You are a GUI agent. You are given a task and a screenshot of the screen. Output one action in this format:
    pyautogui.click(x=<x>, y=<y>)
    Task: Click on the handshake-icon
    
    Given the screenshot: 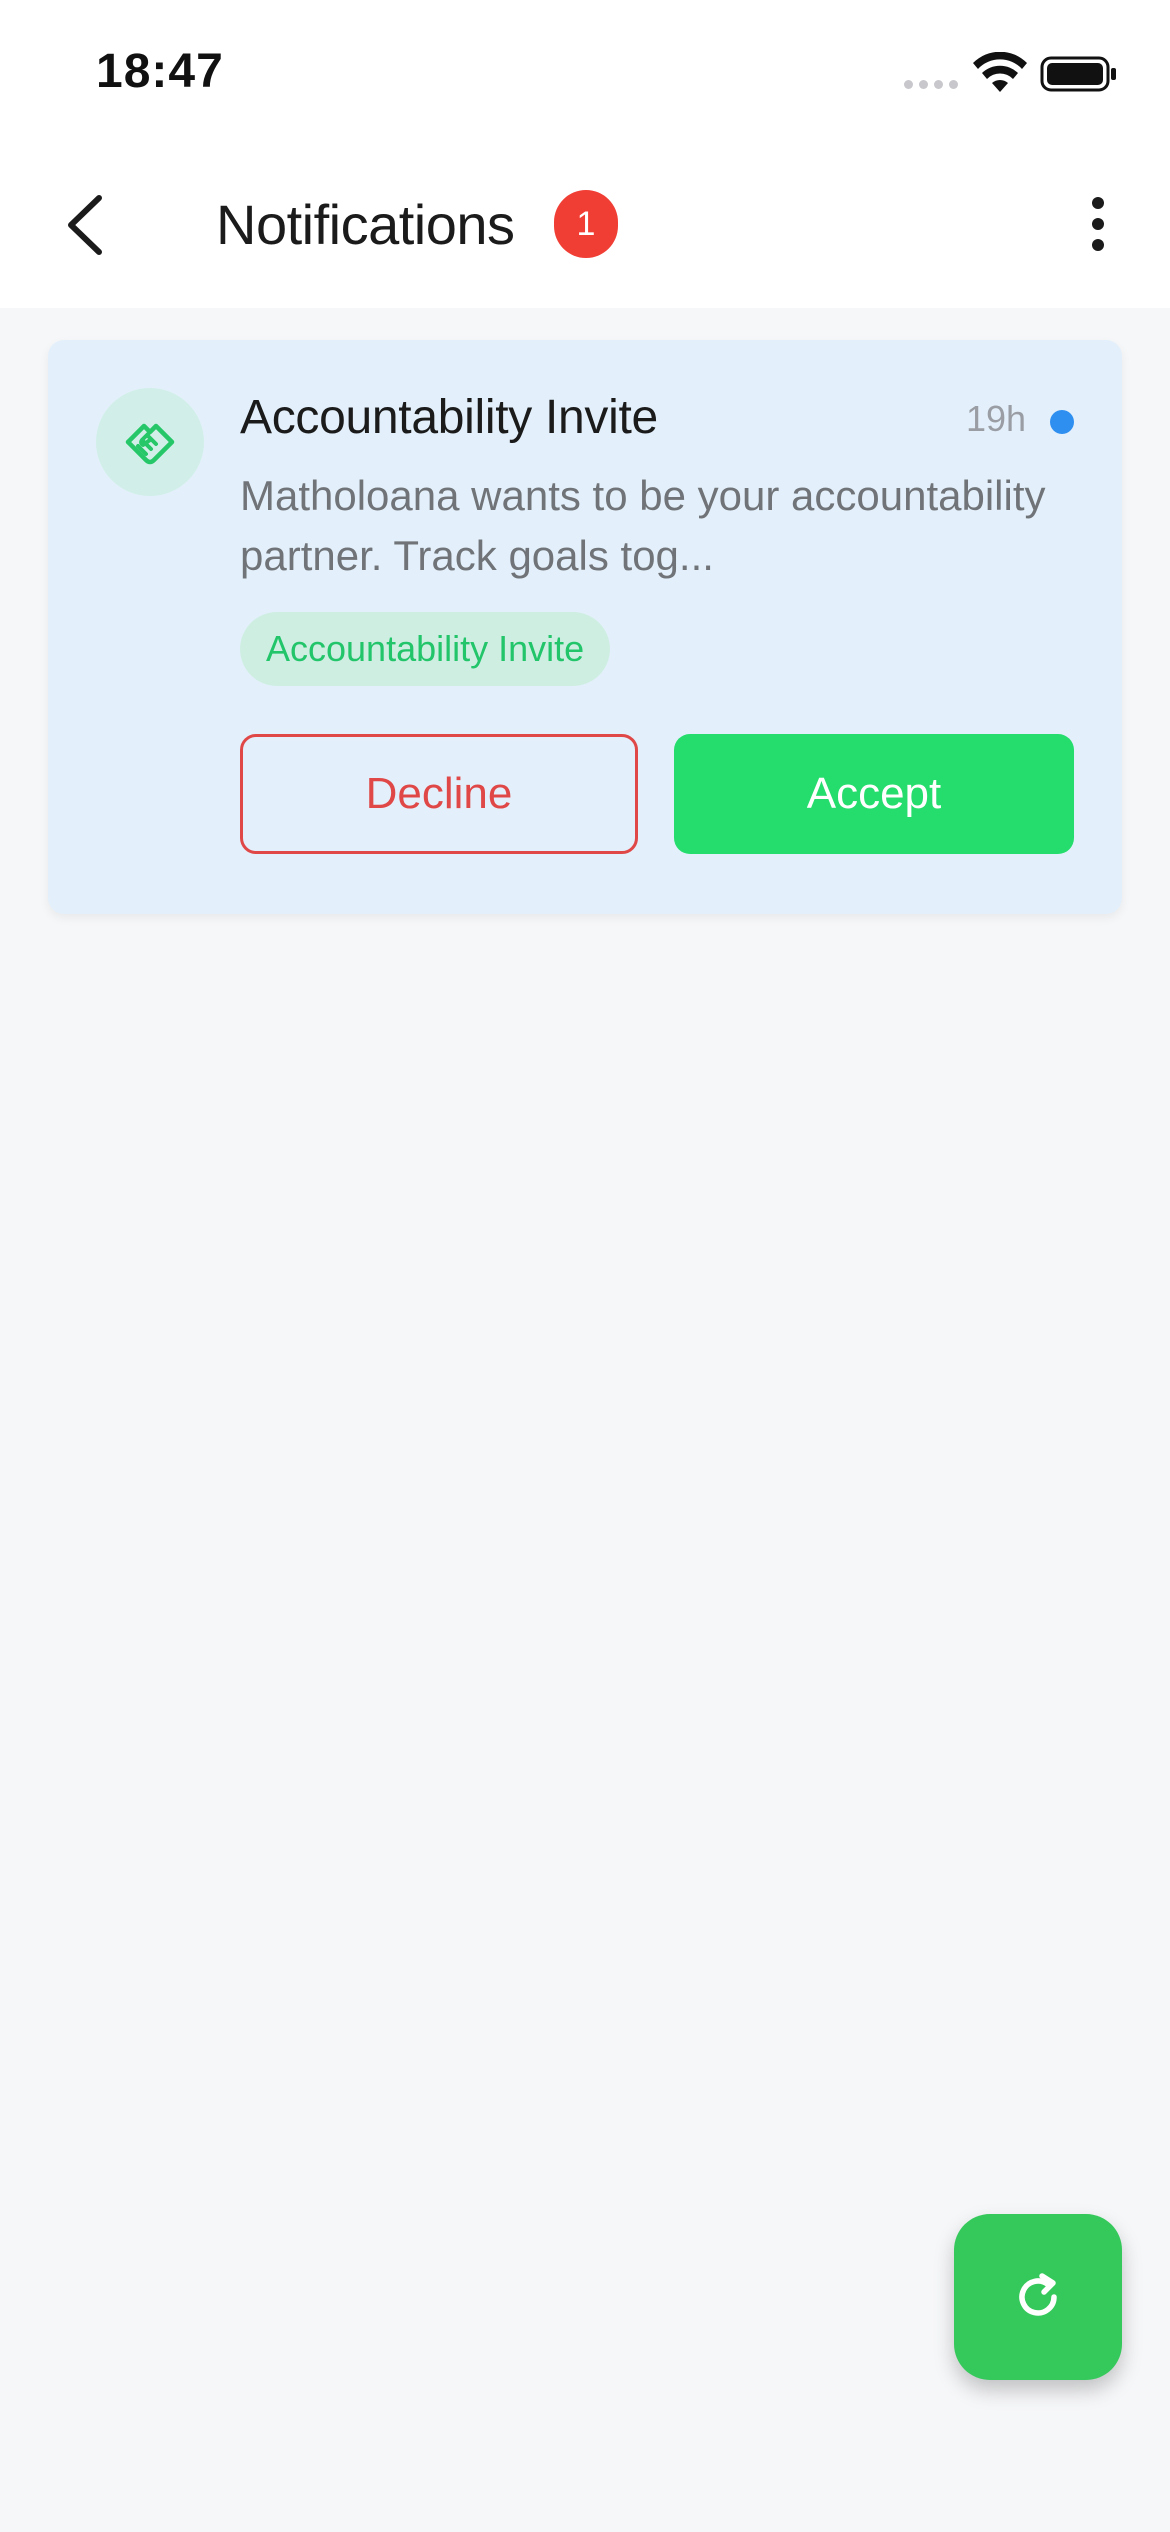 What is the action you would take?
    pyautogui.click(x=150, y=444)
    